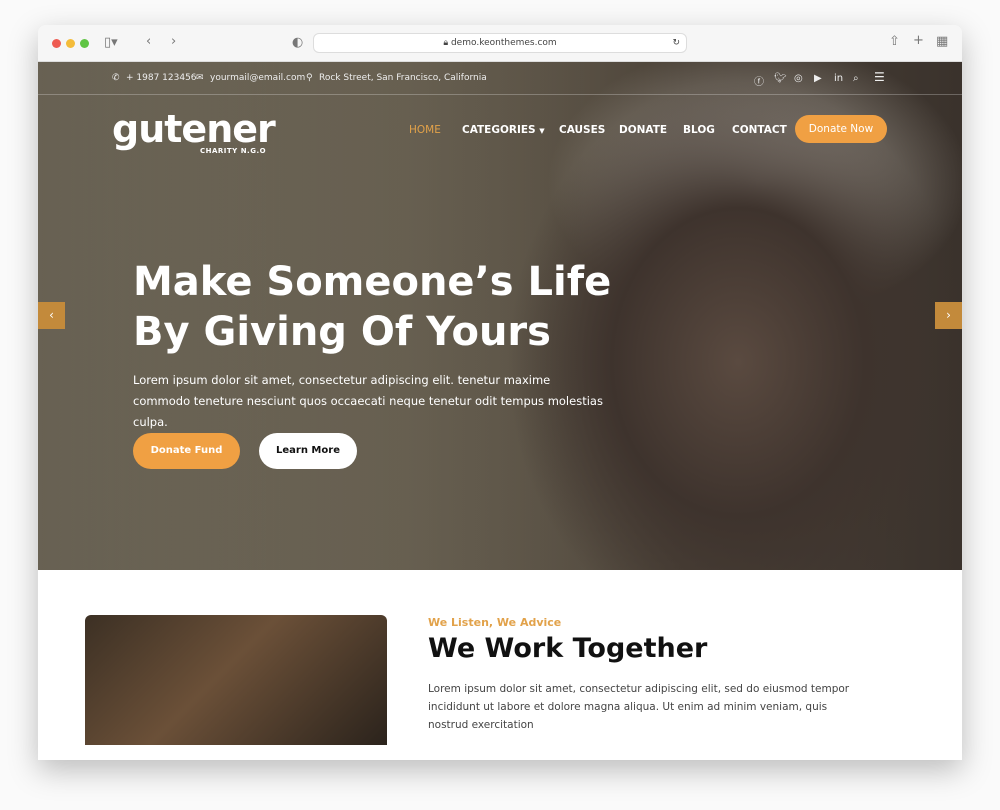 The width and height of the screenshot is (1000, 810). What do you see at coordinates (403, 78) in the screenshot?
I see `address: Rock Street, San Francisco, California` at bounding box center [403, 78].